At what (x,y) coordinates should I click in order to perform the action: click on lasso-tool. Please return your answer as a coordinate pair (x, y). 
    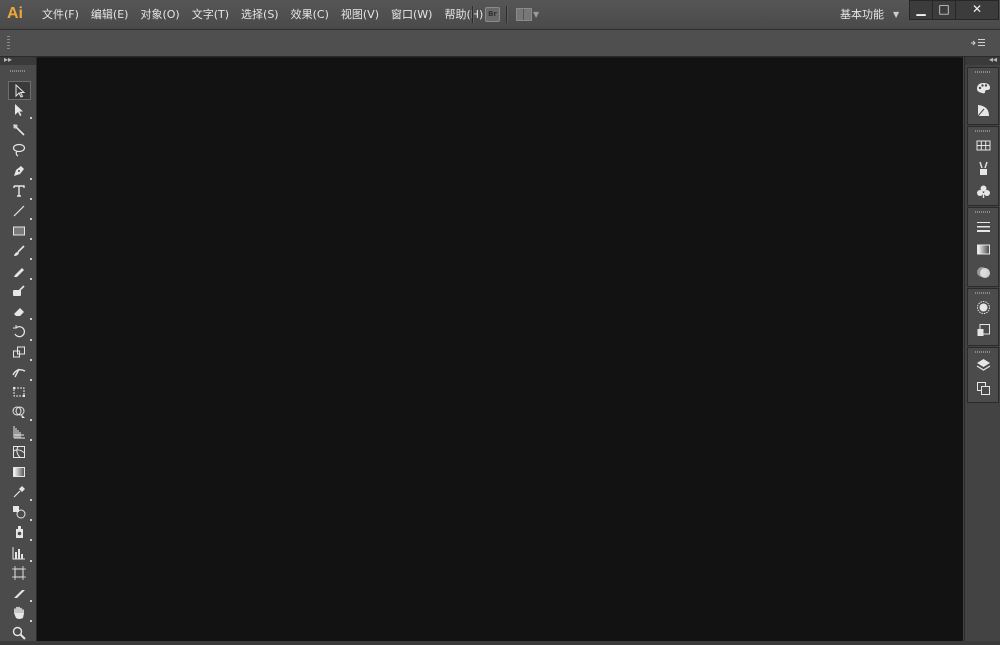
    Looking at the image, I should click on (19, 150).